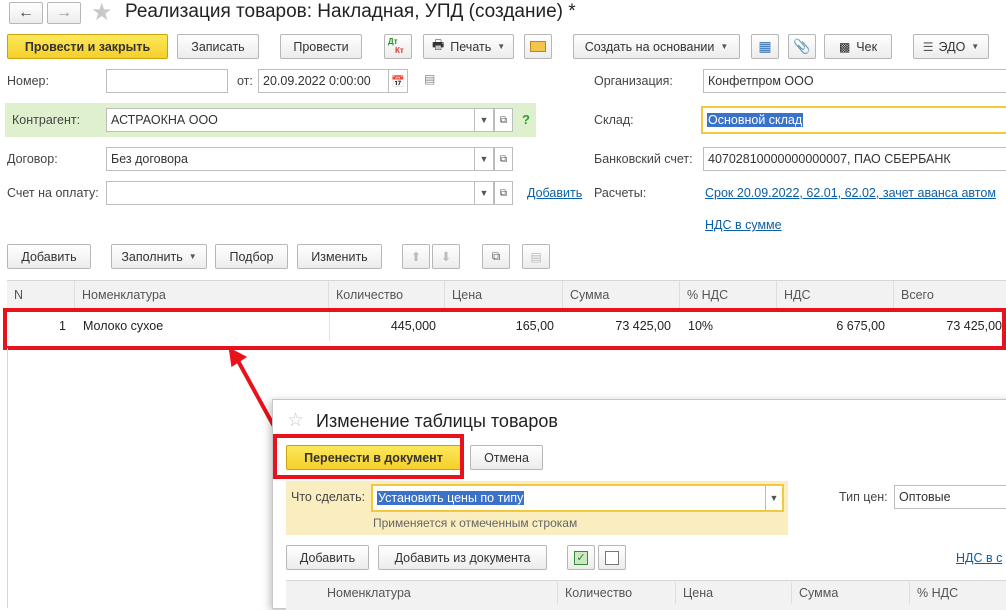 This screenshot has height=610, width=1006. I want to click on fill-button: Заполнить ▼, so click(159, 256).